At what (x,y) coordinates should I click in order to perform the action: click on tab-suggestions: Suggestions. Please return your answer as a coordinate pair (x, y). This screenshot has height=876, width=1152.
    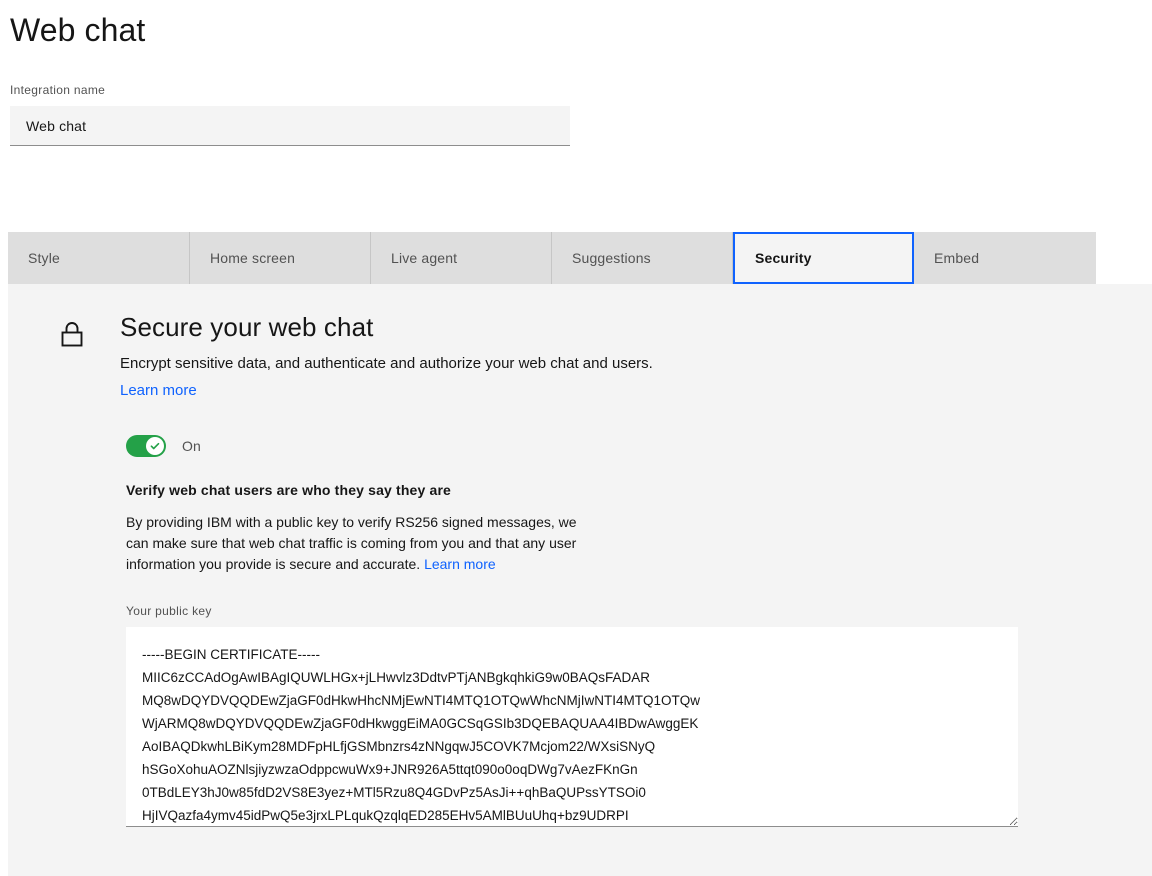
    Looking at the image, I should click on (642, 258).